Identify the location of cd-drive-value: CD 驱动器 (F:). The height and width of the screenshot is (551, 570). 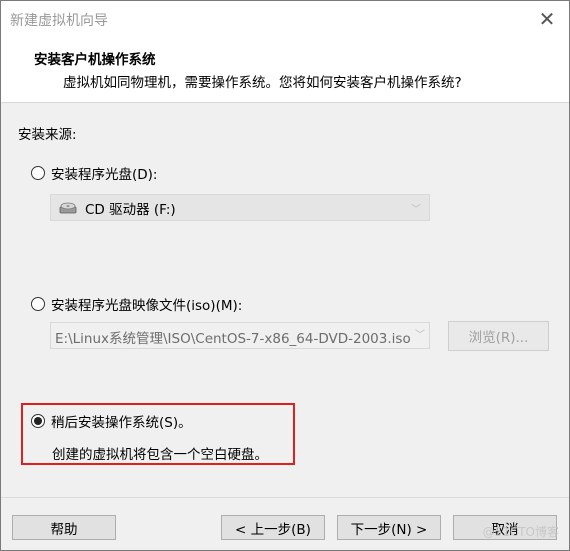
(130, 209).